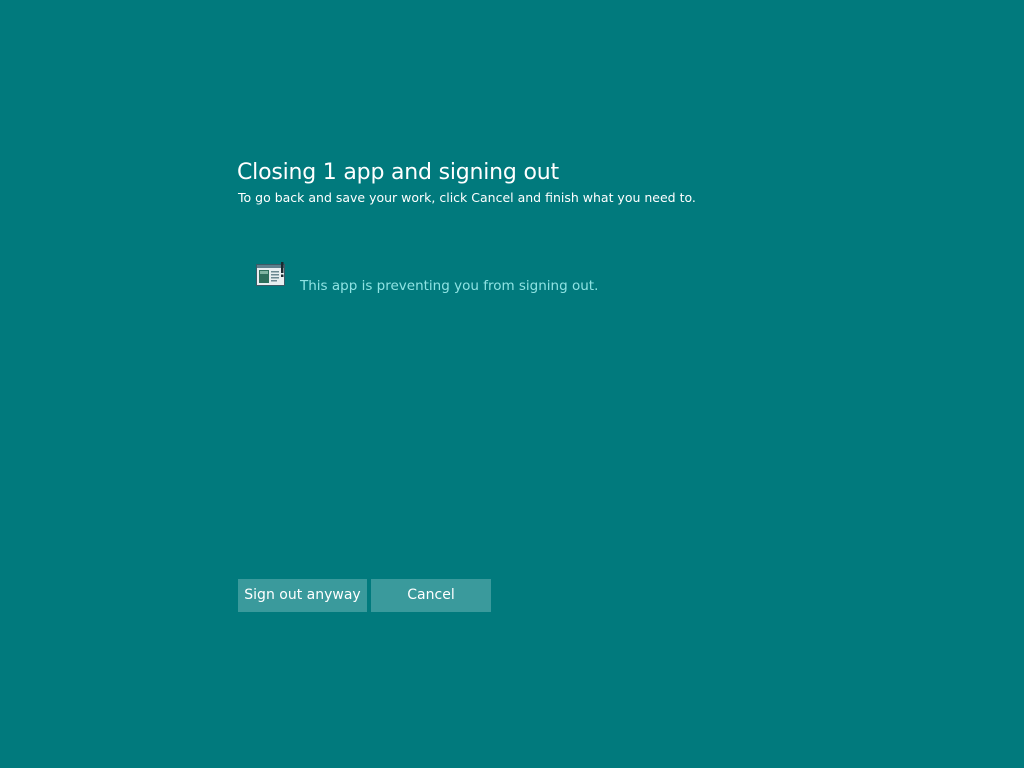 The image size is (1024, 768). Describe the element at coordinates (398, 172) in the screenshot. I see `page-title: Closing 1 app and signing out` at that location.